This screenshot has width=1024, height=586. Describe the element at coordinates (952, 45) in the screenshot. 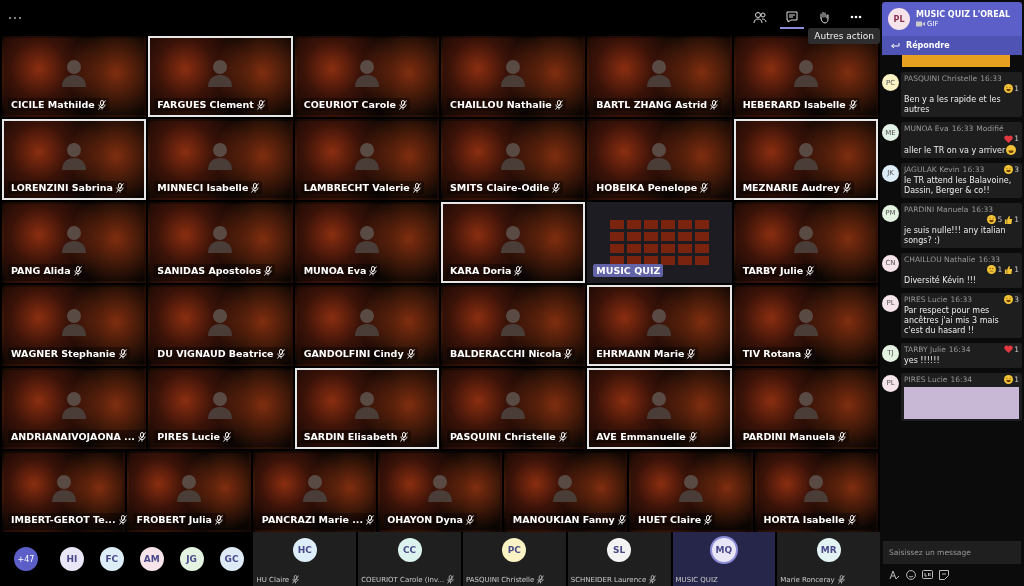

I see `reply-button: Répondre` at that location.